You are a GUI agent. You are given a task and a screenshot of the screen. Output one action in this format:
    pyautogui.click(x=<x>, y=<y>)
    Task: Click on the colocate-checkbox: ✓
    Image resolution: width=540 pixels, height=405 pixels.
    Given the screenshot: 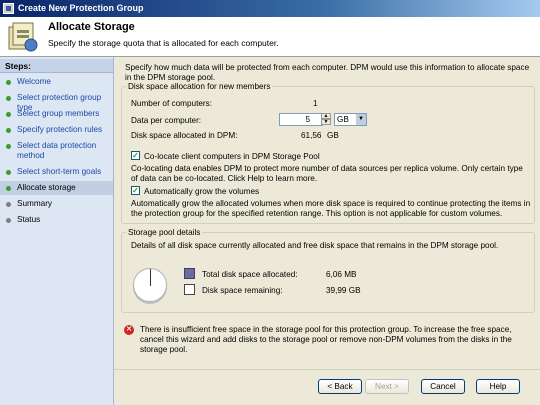 What is the action you would take?
    pyautogui.click(x=135, y=155)
    